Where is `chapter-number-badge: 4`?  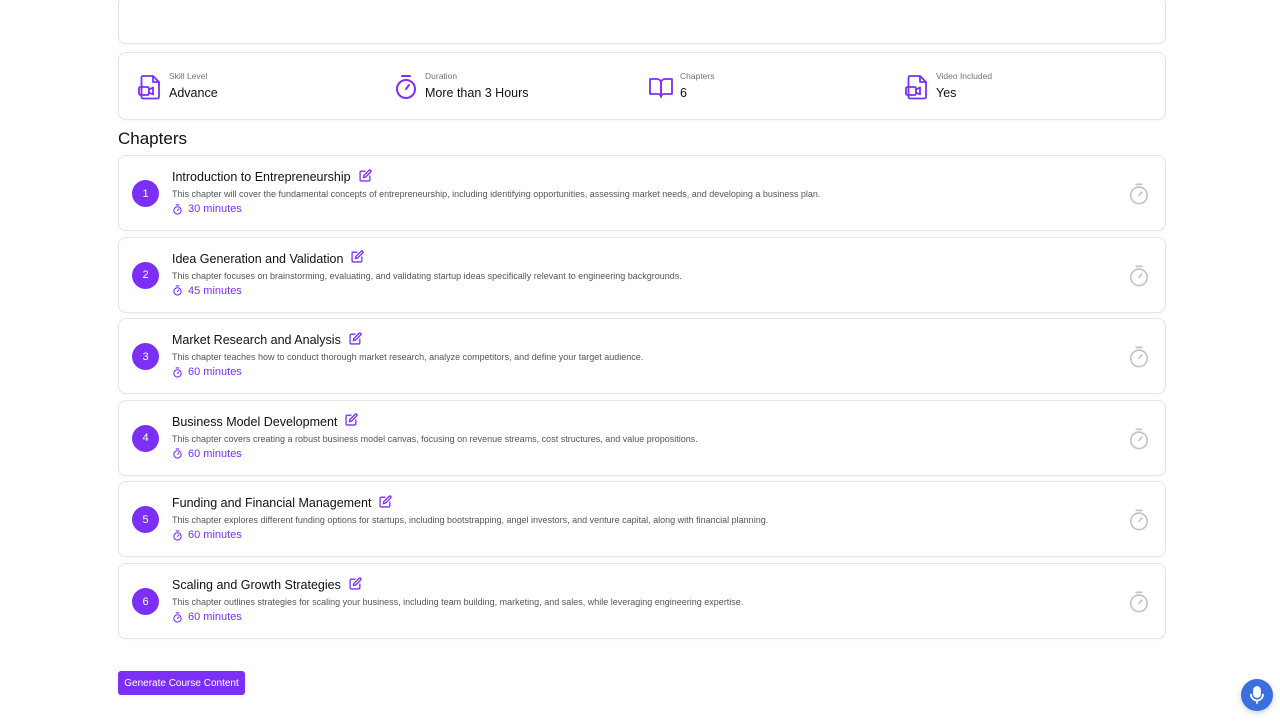 chapter-number-badge: 4 is located at coordinates (145, 438).